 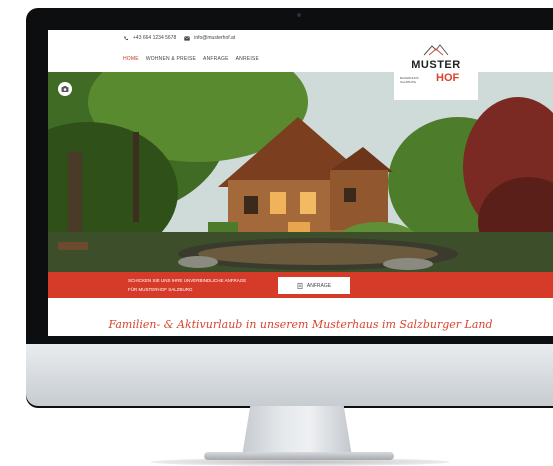 What do you see at coordinates (131, 59) in the screenshot?
I see `nav-item-home: HOME` at bounding box center [131, 59].